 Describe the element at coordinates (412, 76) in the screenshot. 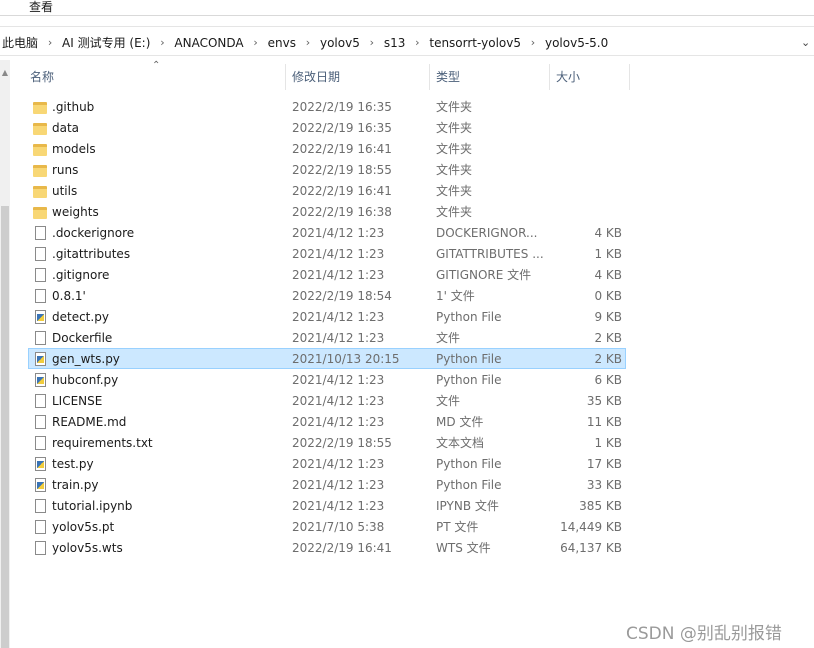

I see `column-header: ⌃ 名称 修改日期 类型 大小` at that location.